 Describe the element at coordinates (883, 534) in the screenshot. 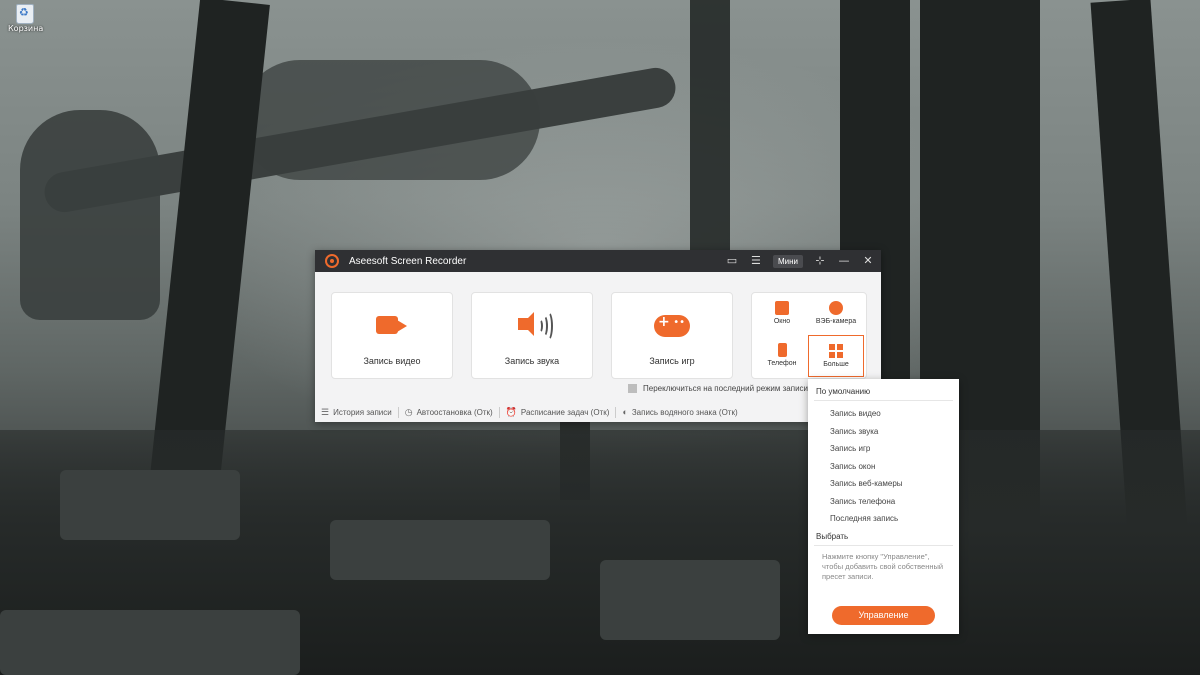

I see `custom-presets-header: Выбрать` at that location.